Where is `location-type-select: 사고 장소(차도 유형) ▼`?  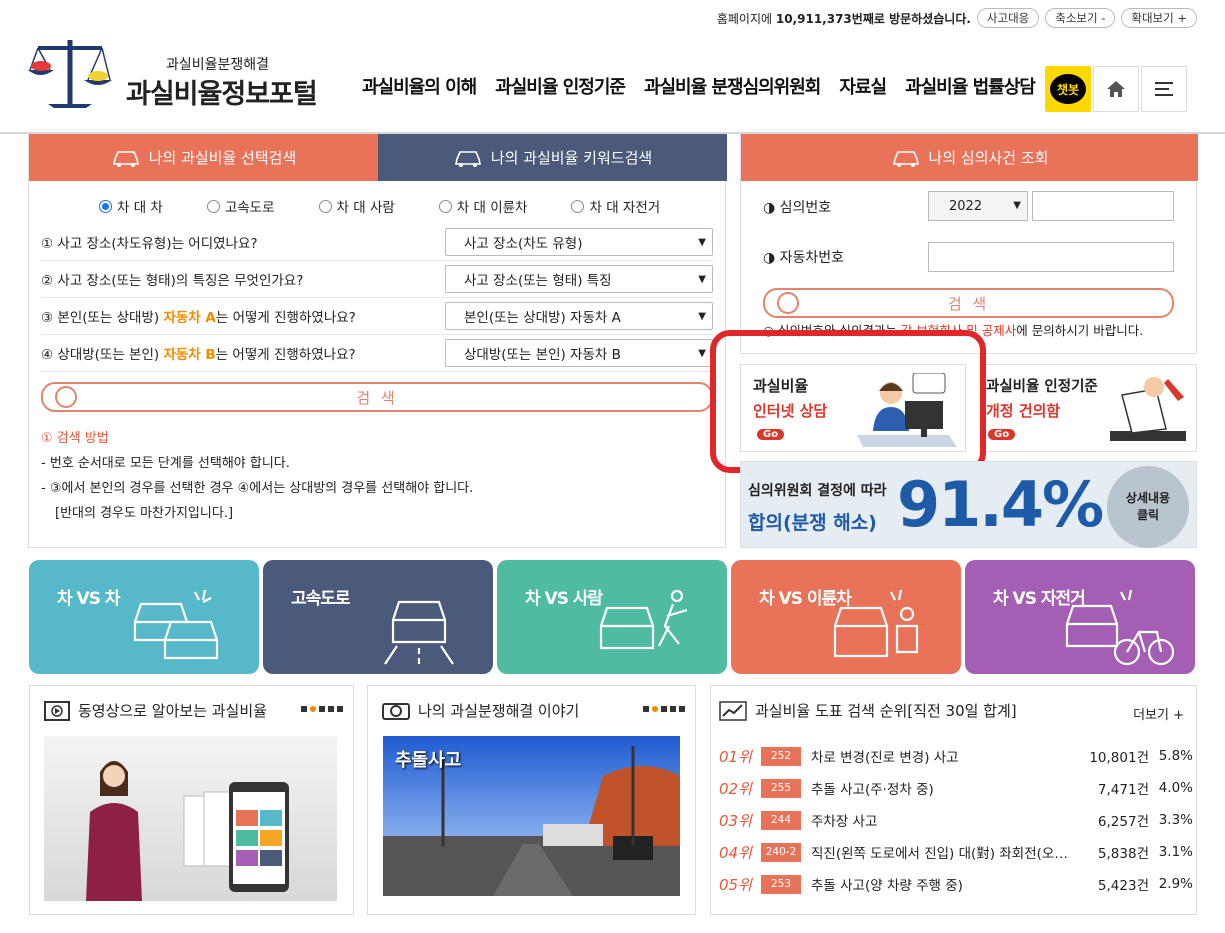 location-type-select: 사고 장소(차도 유형) ▼ is located at coordinates (579, 242).